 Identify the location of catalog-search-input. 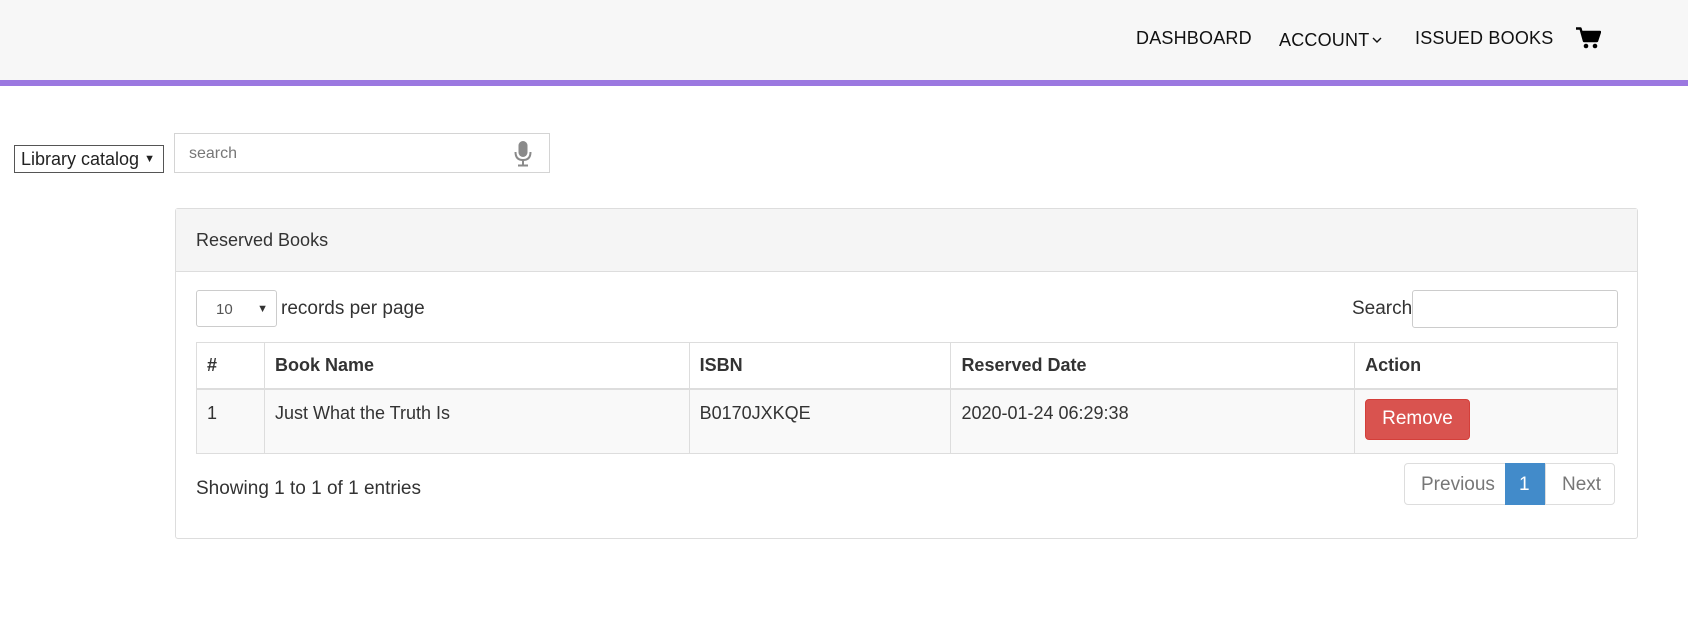
(339, 154).